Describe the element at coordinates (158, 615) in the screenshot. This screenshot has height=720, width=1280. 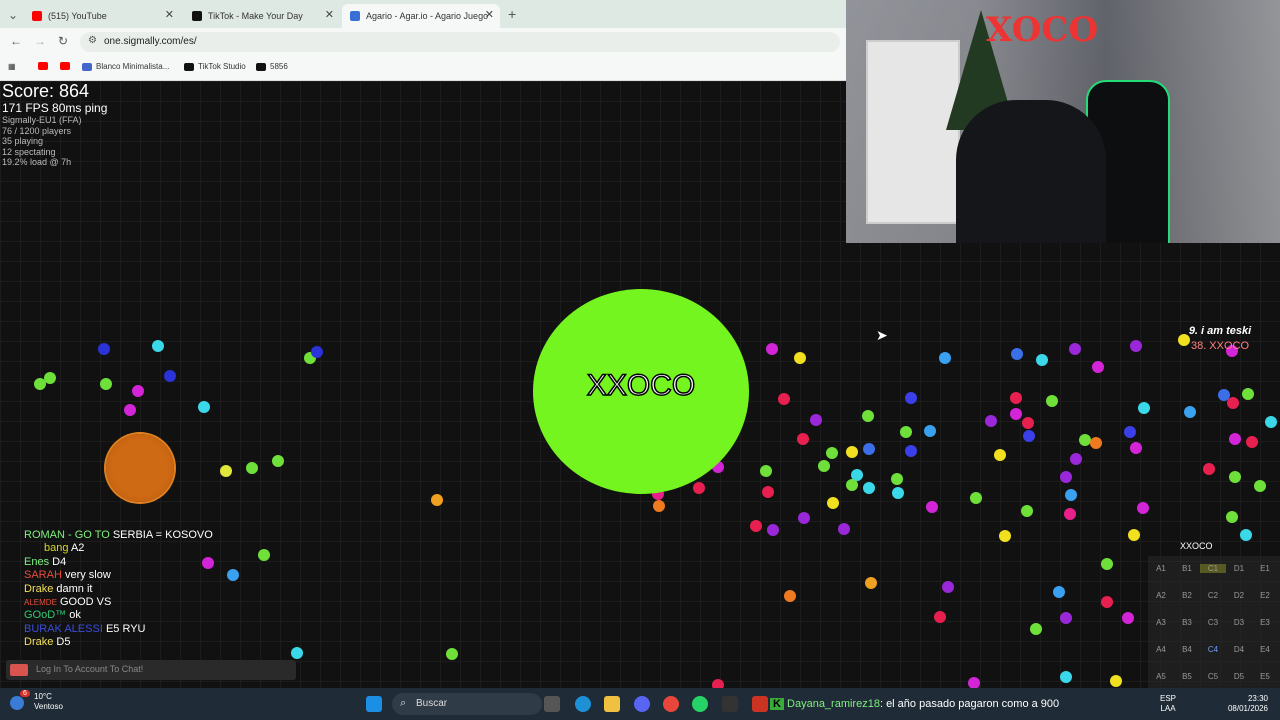
I see `chat-message: GOoD™ ok` at that location.